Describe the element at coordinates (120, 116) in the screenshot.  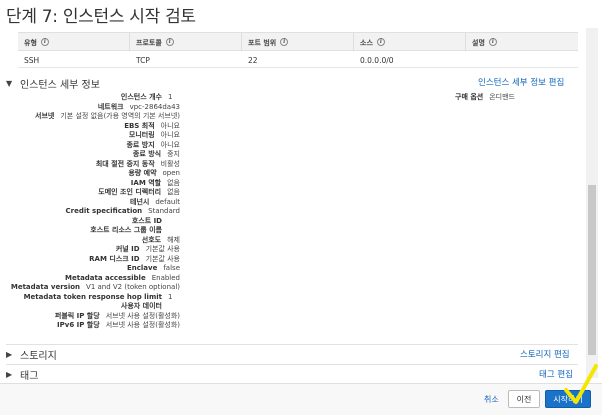
I see `detail-value: 기본 설정 없음(가용 영역의 기본 서브넷)` at that location.